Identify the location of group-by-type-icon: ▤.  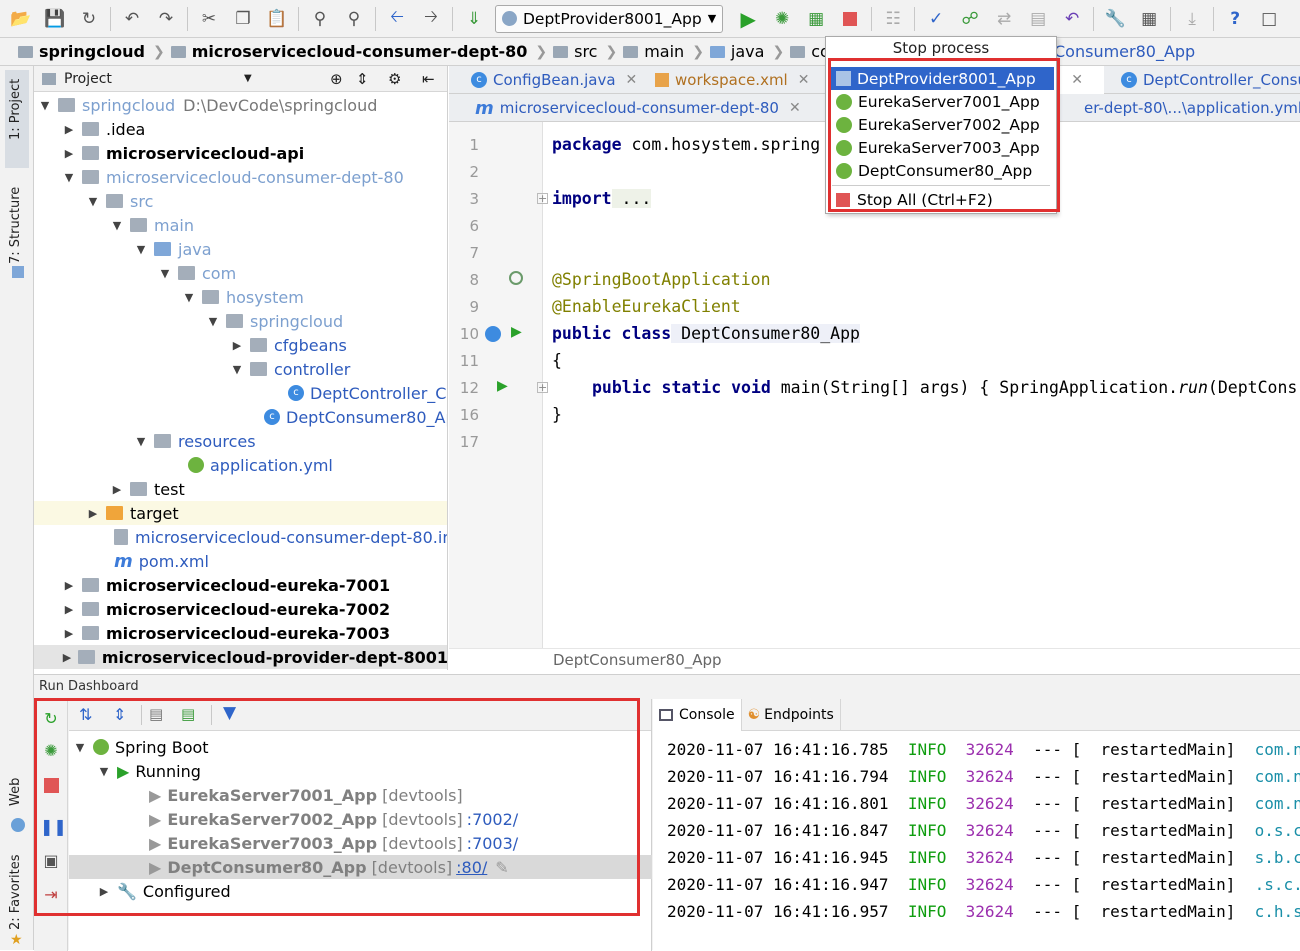
(156, 714).